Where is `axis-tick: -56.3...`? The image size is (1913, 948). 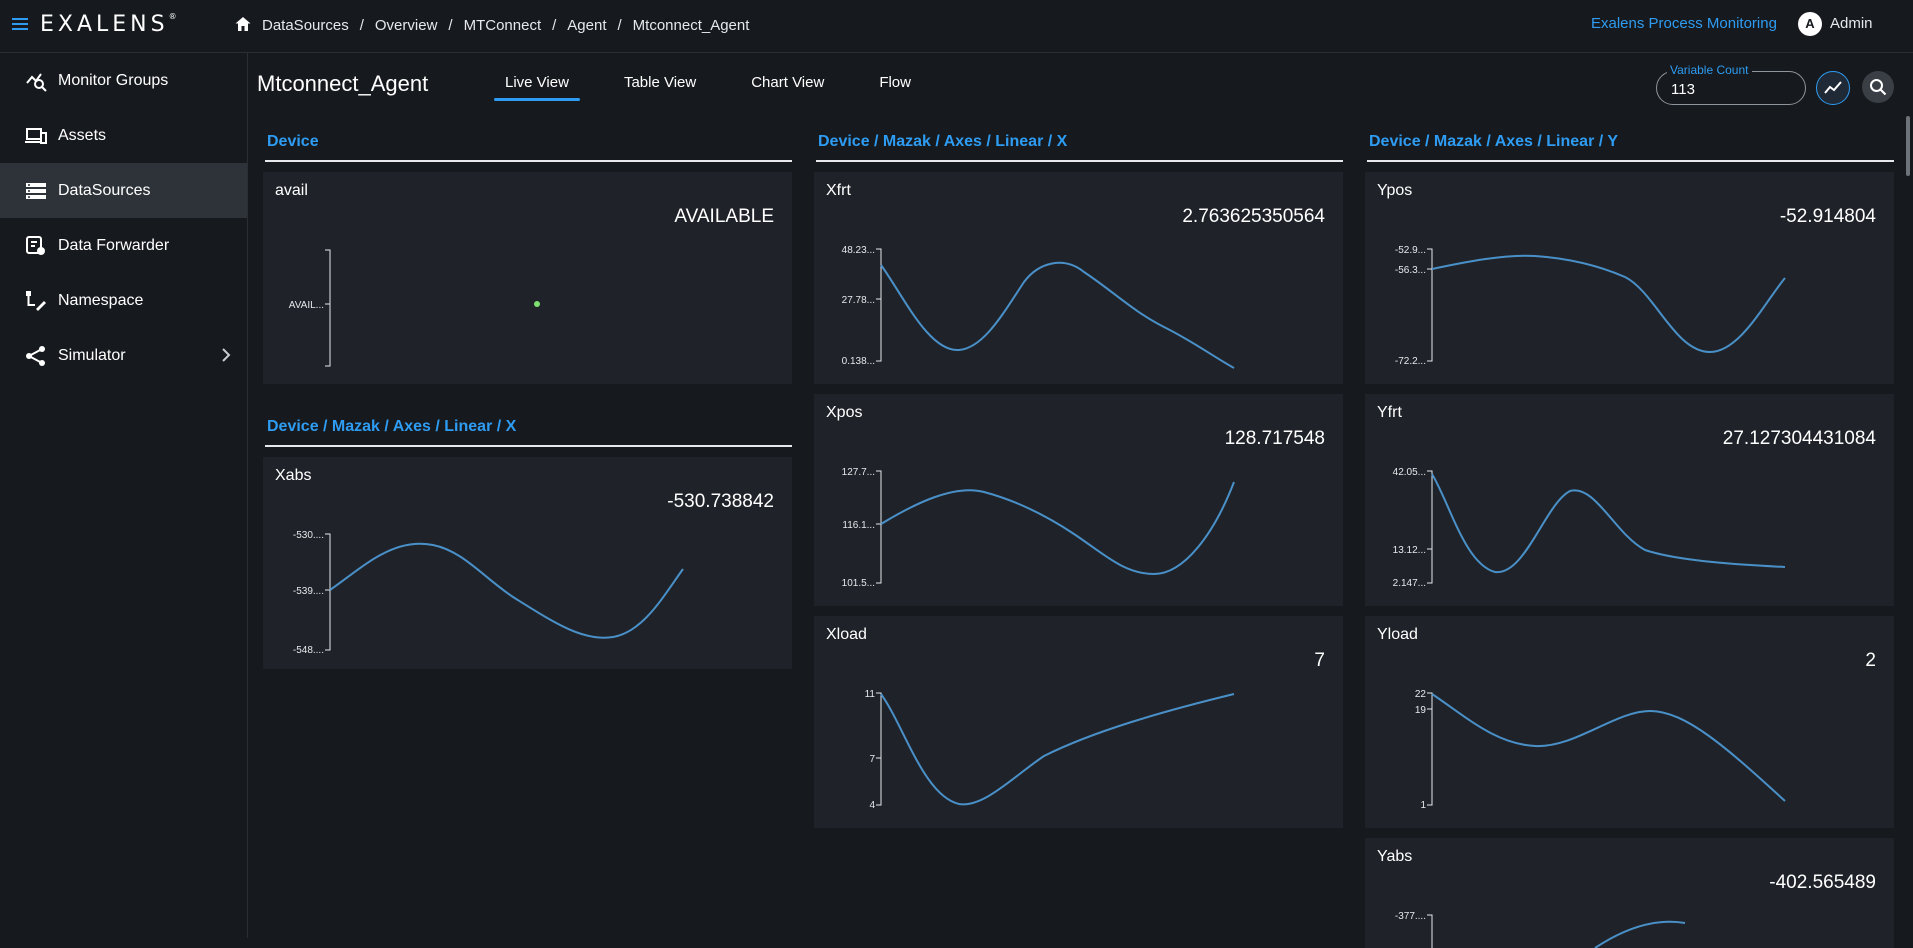
axis-tick: -56.3... is located at coordinates (1410, 270).